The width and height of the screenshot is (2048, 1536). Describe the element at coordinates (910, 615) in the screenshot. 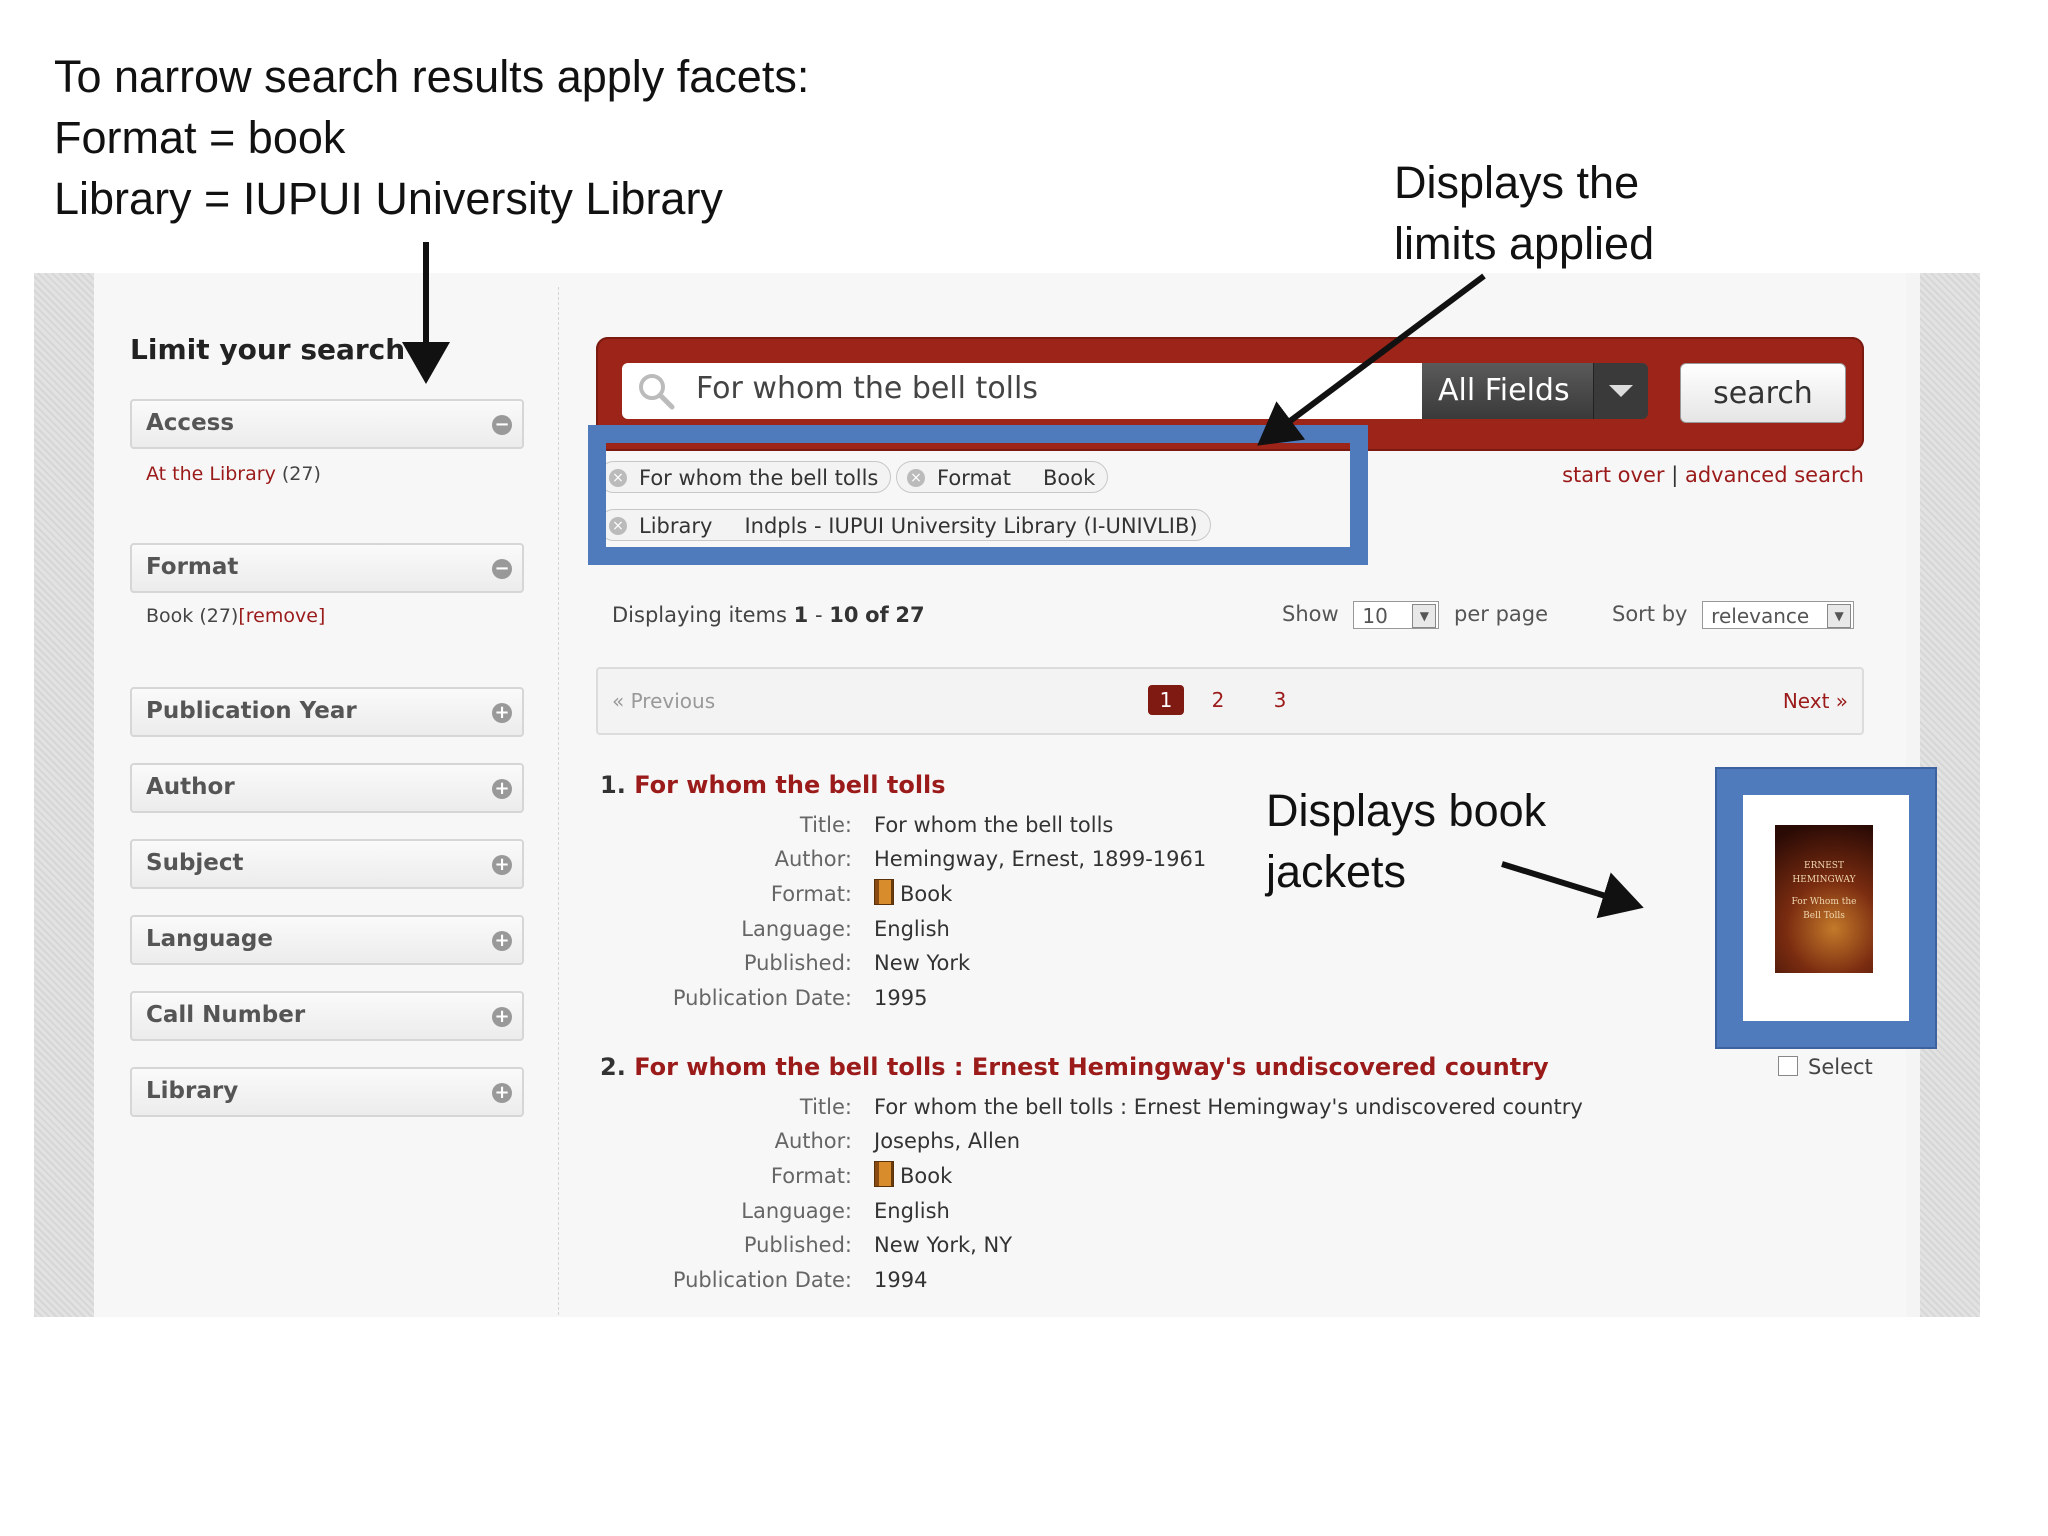

I see `results-total: 27` at that location.